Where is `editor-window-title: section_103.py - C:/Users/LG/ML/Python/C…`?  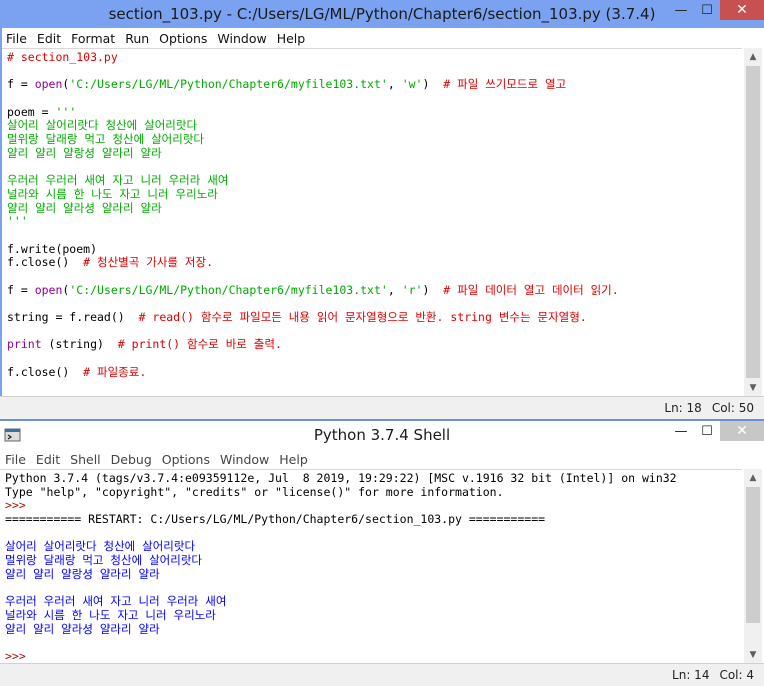
editor-window-title: section_103.py - C:/Users/LG/ML/Python/C… is located at coordinates (382, 14).